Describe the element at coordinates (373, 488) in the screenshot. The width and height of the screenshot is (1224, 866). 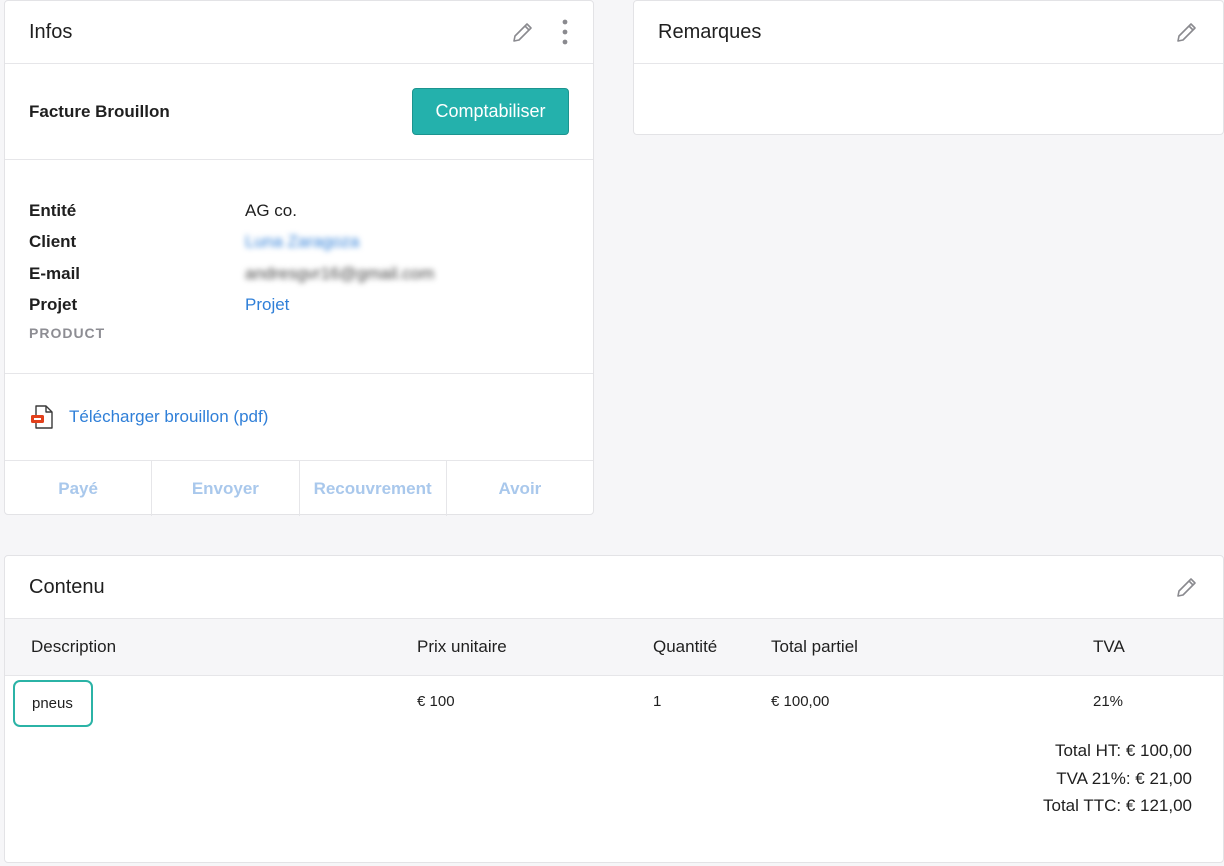
I see `recovery-button: Recouvrement` at that location.